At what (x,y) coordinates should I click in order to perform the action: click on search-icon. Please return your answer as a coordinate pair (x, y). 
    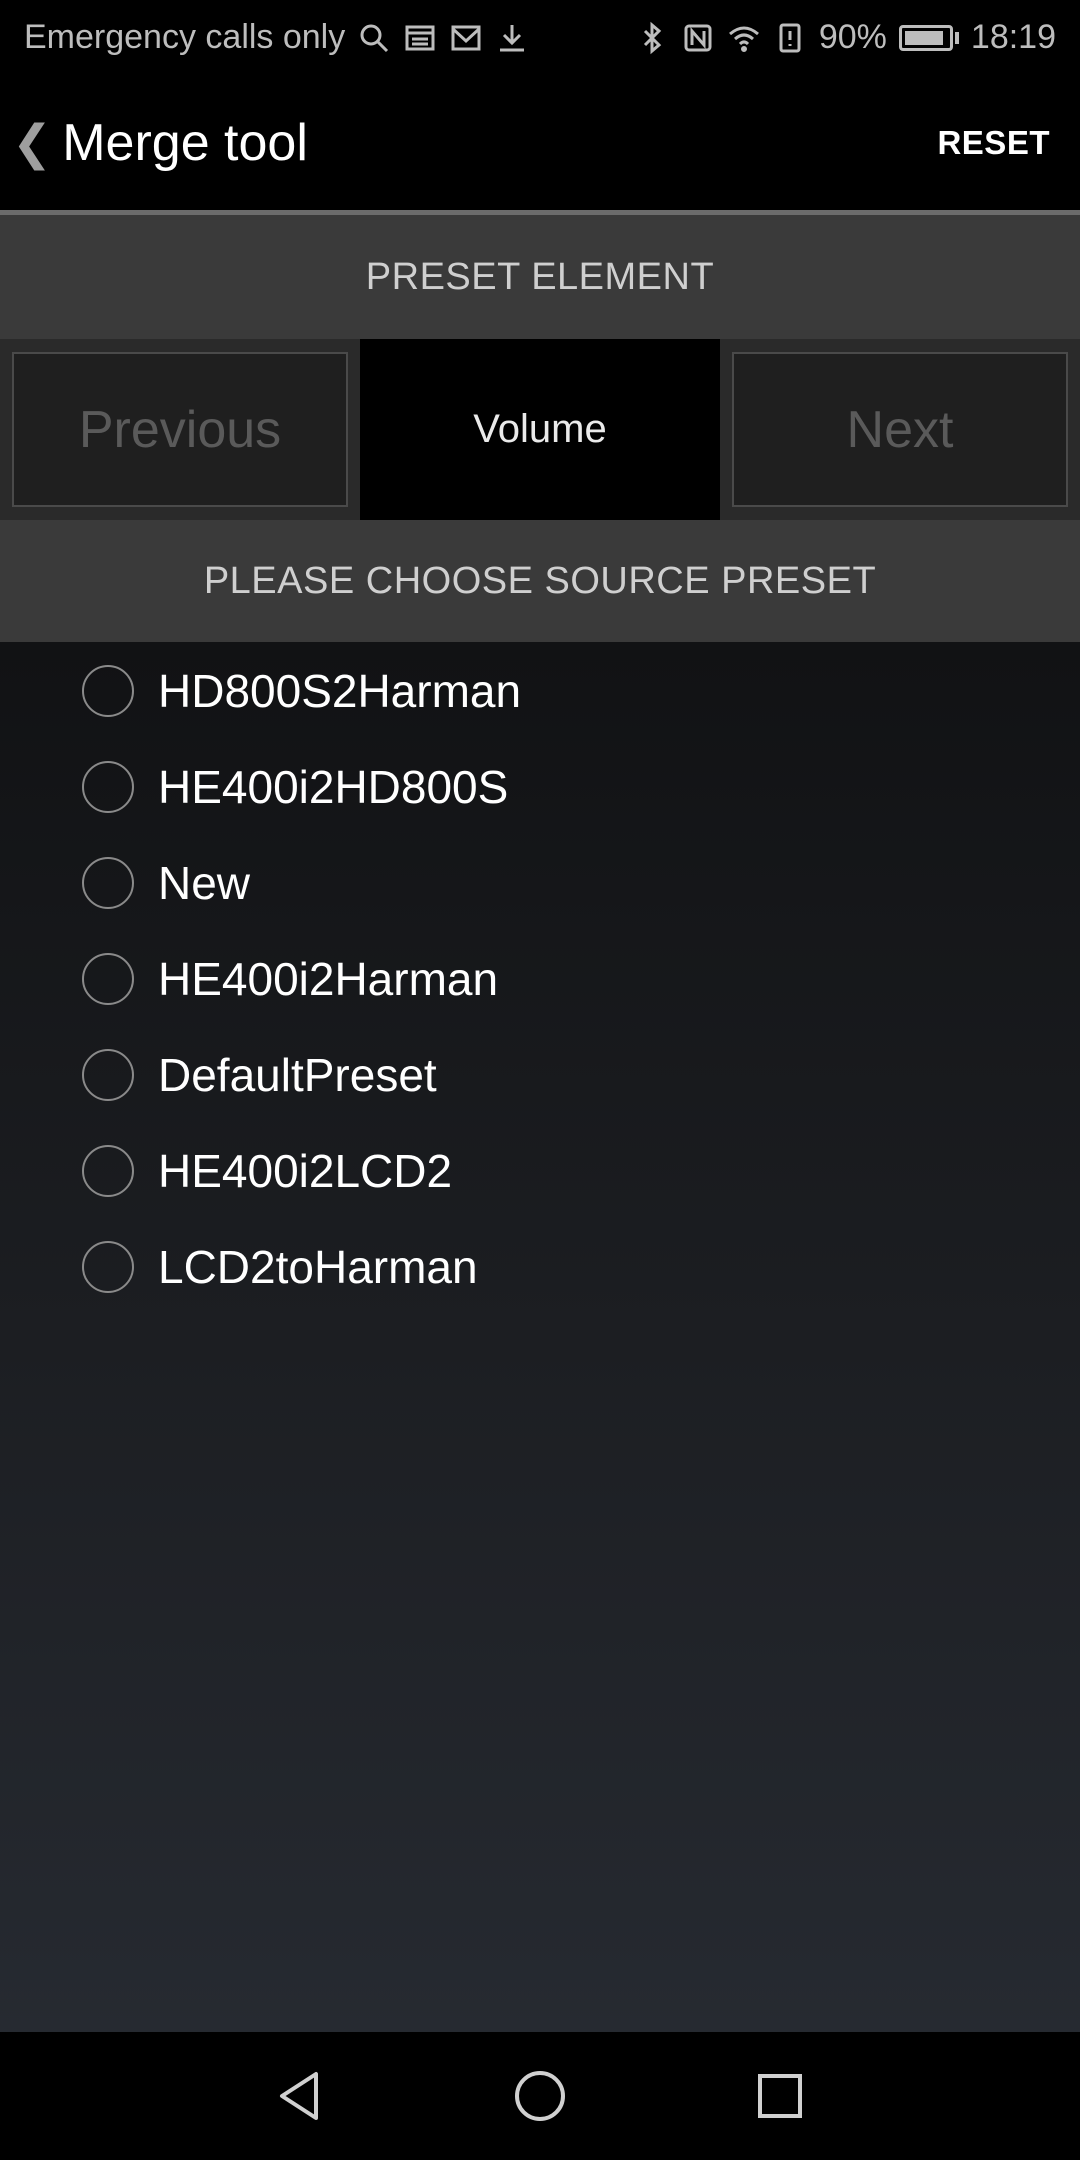
    Looking at the image, I should click on (374, 38).